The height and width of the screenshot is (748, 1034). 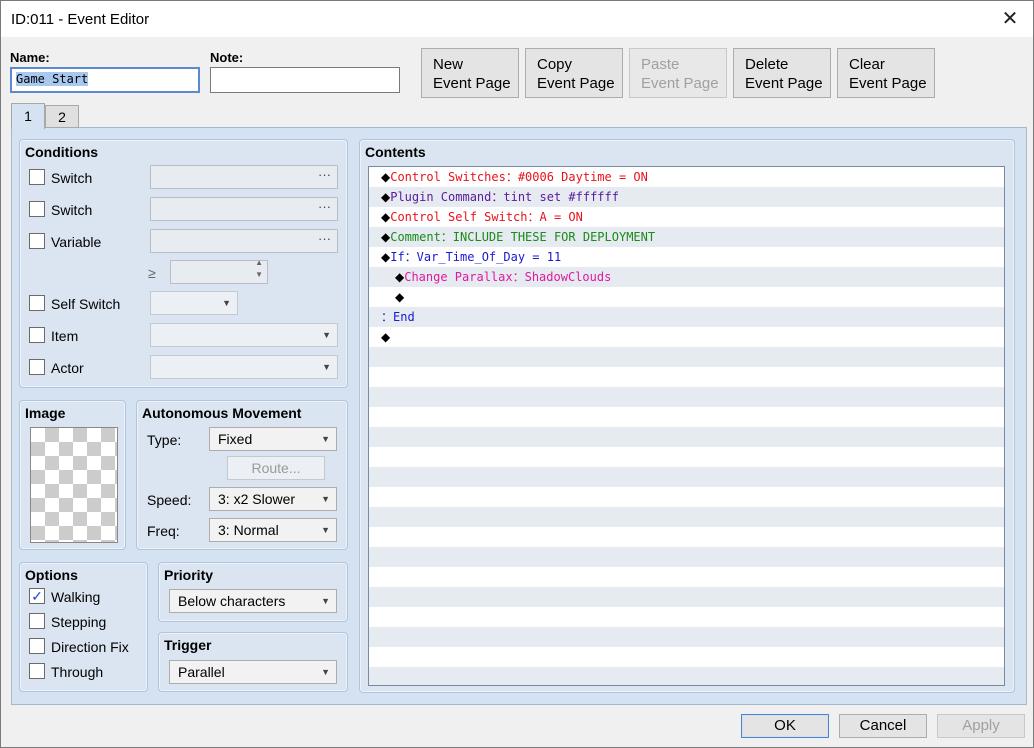 What do you see at coordinates (28, 116) in the screenshot?
I see `tab-page-1: 1` at bounding box center [28, 116].